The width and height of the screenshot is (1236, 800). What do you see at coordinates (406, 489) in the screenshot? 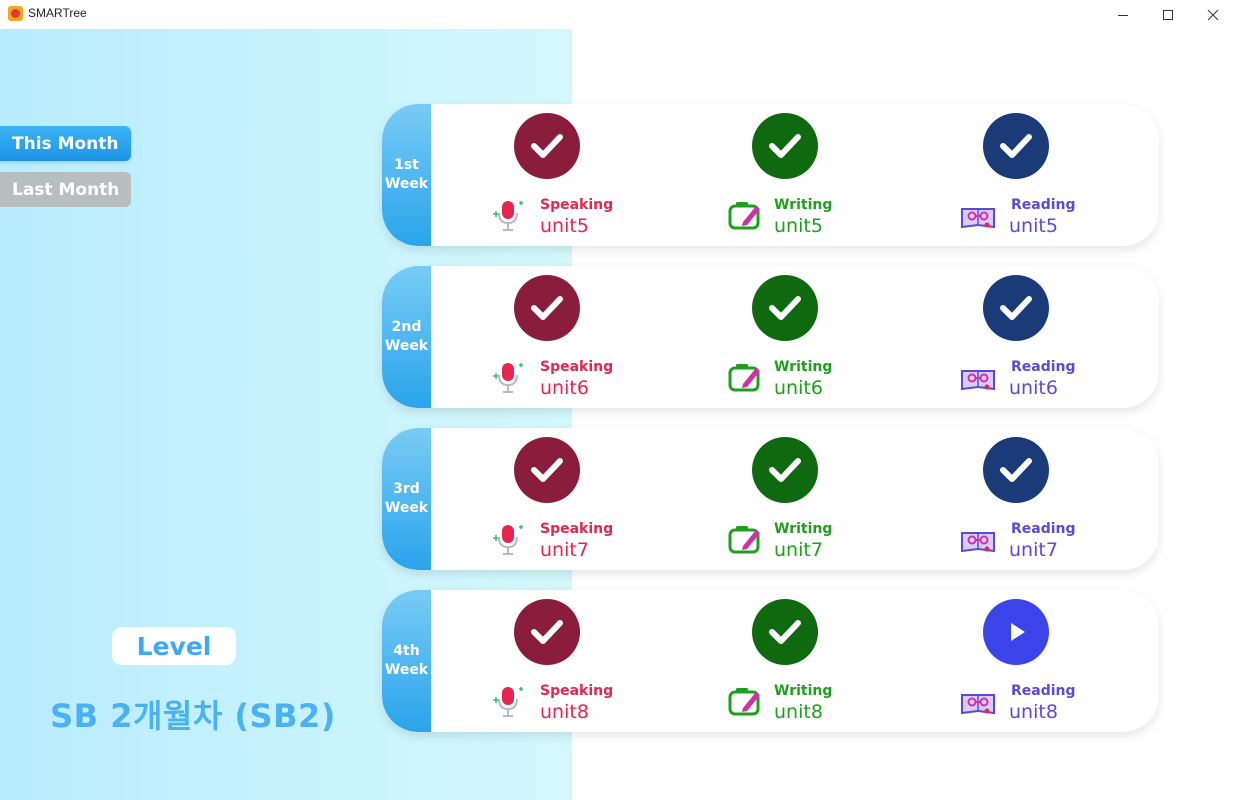
I see `week-ordinal: 3rd` at bounding box center [406, 489].